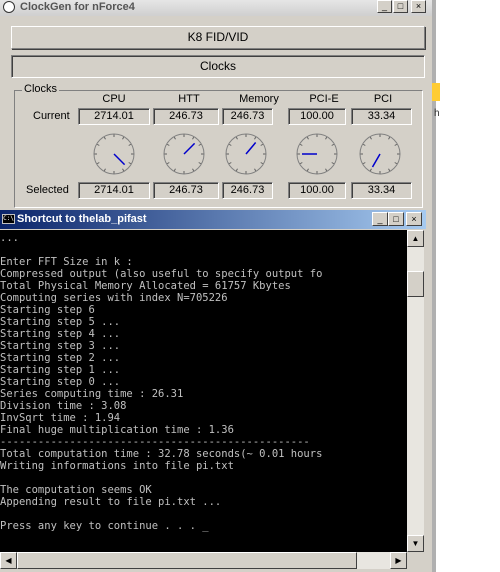 Image resolution: width=500 pixels, height=572 pixels. Describe the element at coordinates (317, 116) in the screenshot. I see `current-pcie-value: 100.00` at that location.